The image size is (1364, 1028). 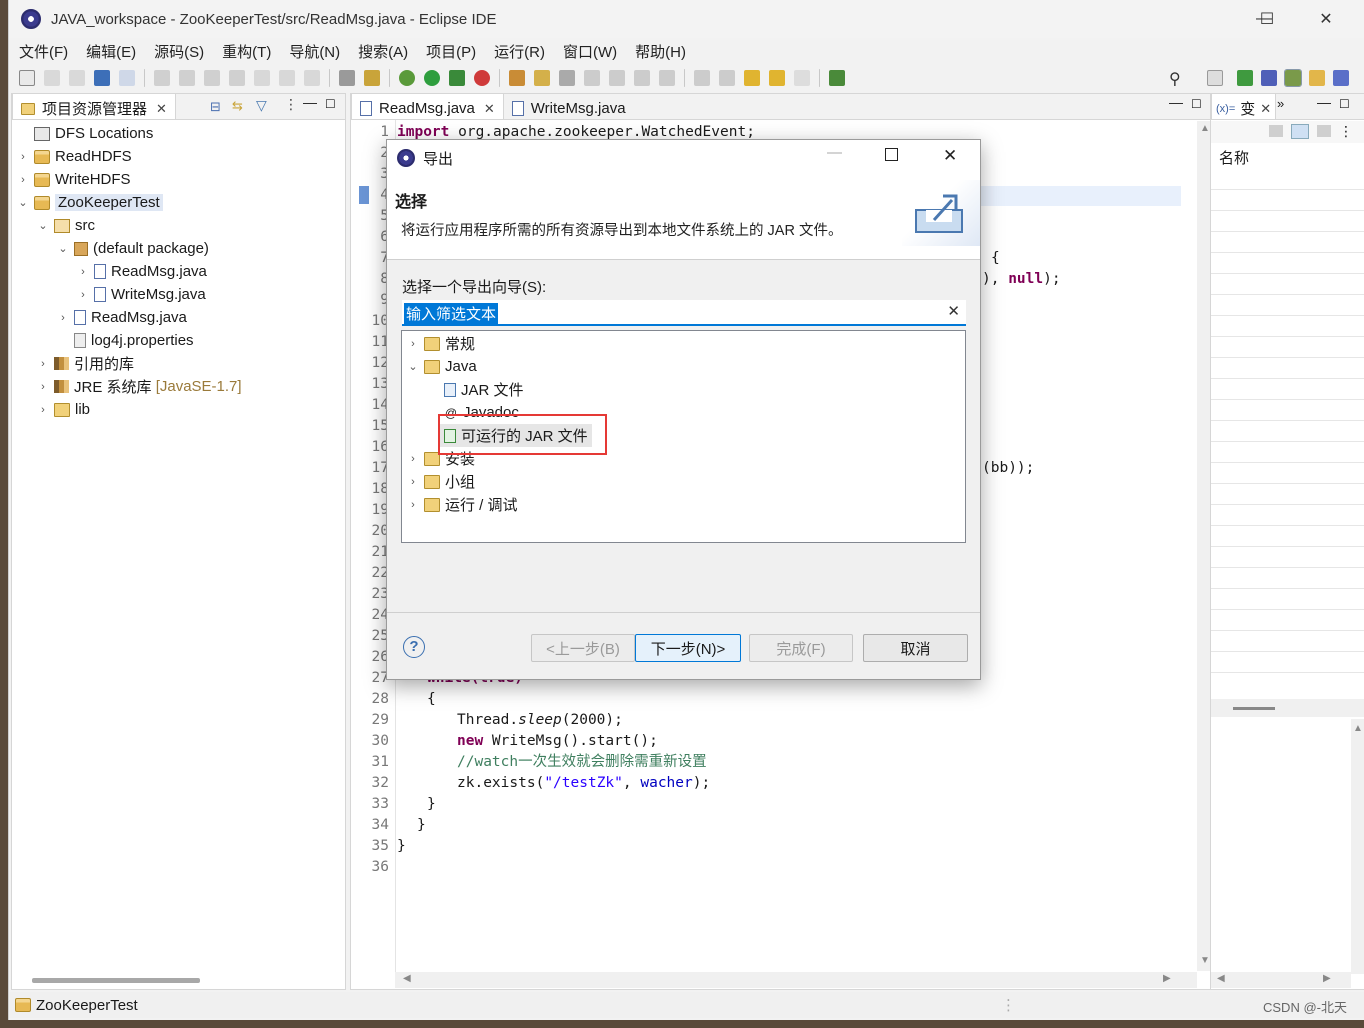 What do you see at coordinates (1245, 78) in the screenshot?
I see `java-perspective-icon` at bounding box center [1245, 78].